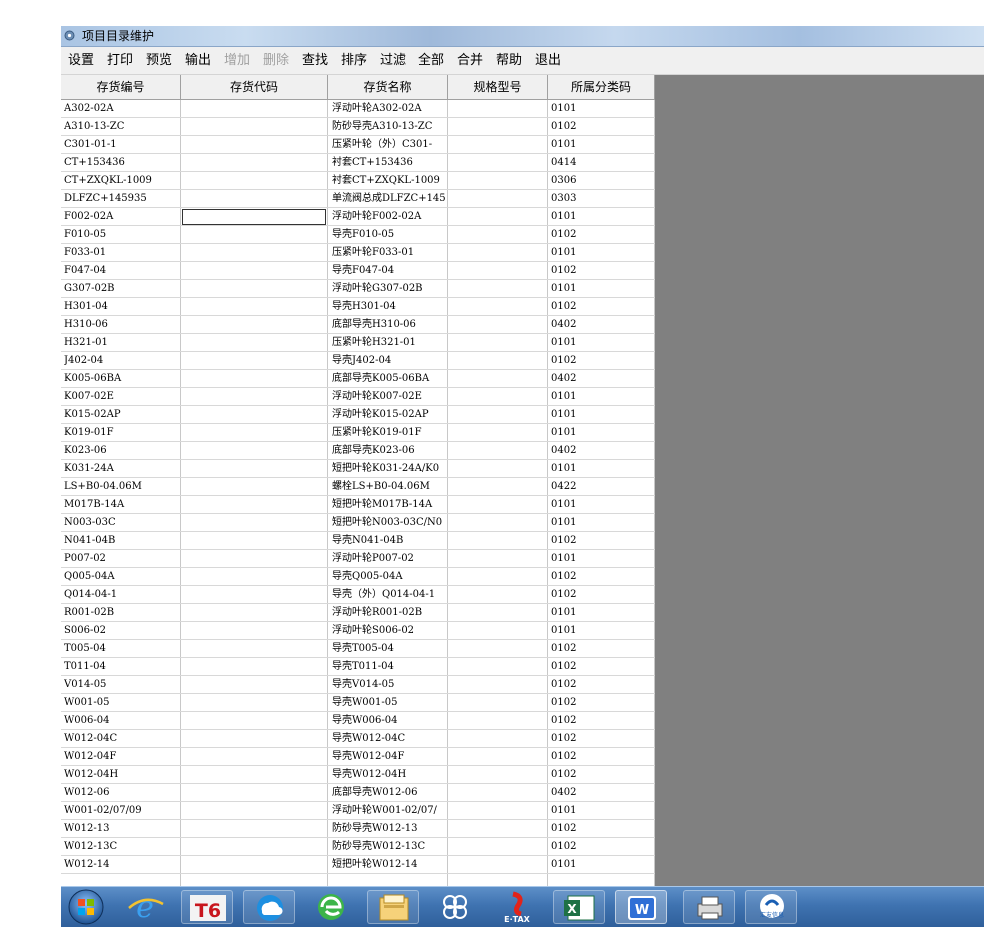 The width and height of the screenshot is (984, 940). I want to click on table-row: W012-04H 导壳W012-04H 0102, so click(358, 775).